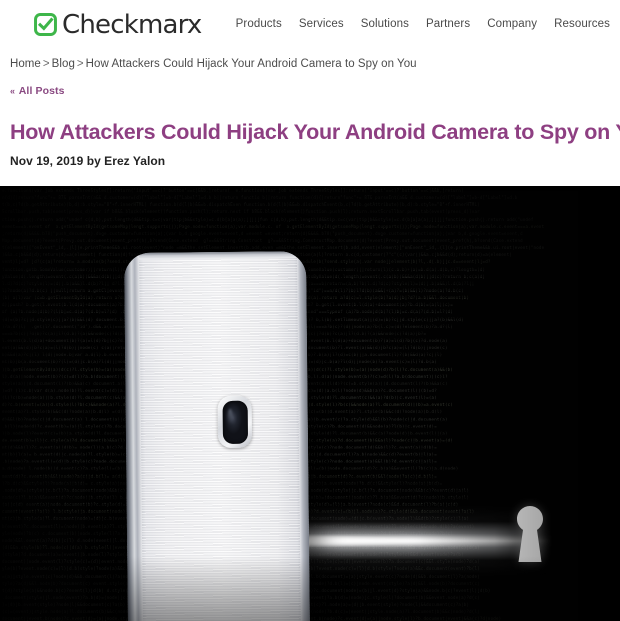 The height and width of the screenshot is (621, 620). What do you see at coordinates (45, 24) in the screenshot?
I see `checkmark-square-icon` at bounding box center [45, 24].